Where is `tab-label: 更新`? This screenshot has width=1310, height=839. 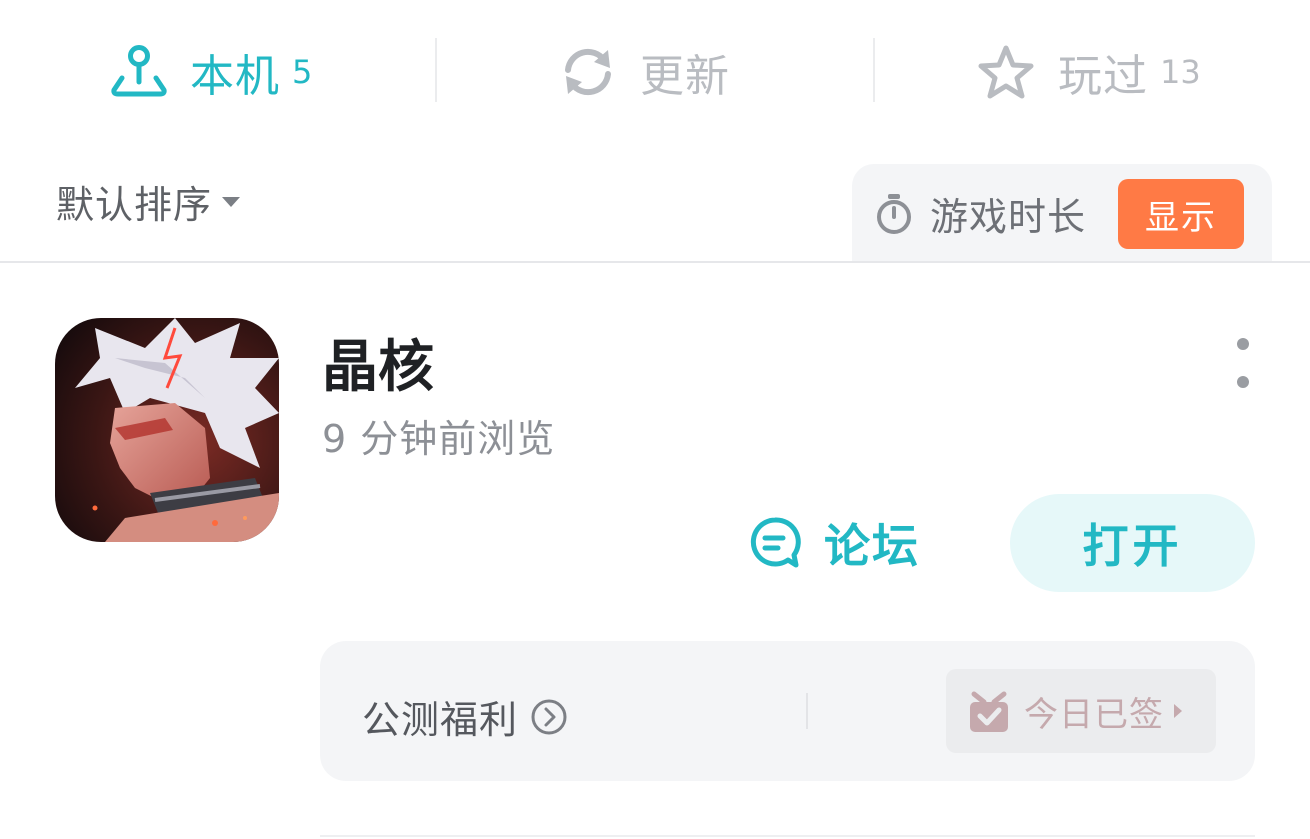
tab-label: 更新 is located at coordinates (685, 76).